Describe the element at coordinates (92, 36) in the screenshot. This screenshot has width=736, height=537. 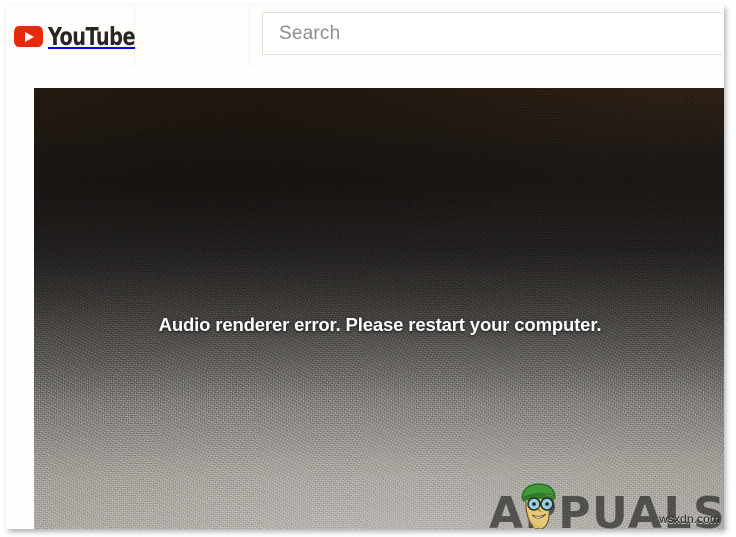
I see `youtube-logo-text: YouTube` at that location.